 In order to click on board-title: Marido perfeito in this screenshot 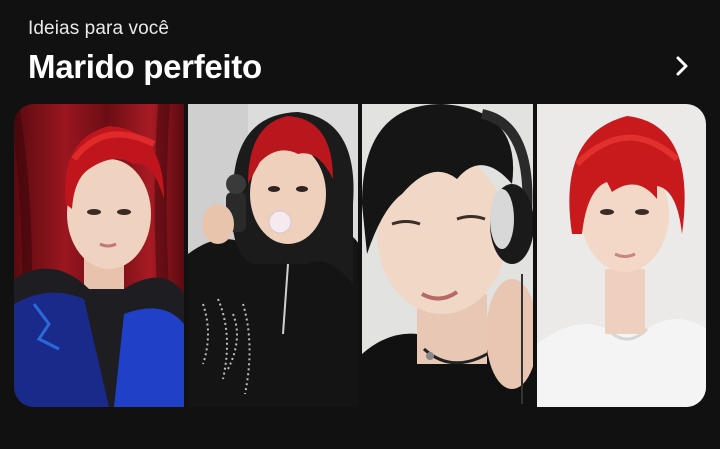, I will do `click(145, 67)`.